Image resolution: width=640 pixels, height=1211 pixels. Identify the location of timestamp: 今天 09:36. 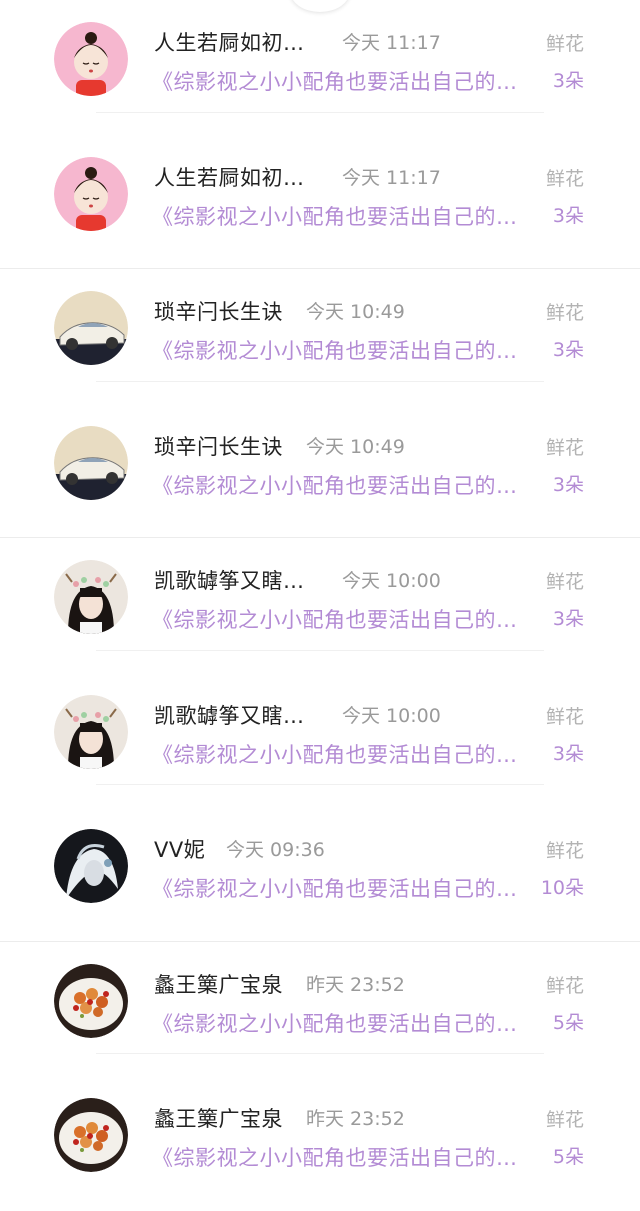
(275, 850).